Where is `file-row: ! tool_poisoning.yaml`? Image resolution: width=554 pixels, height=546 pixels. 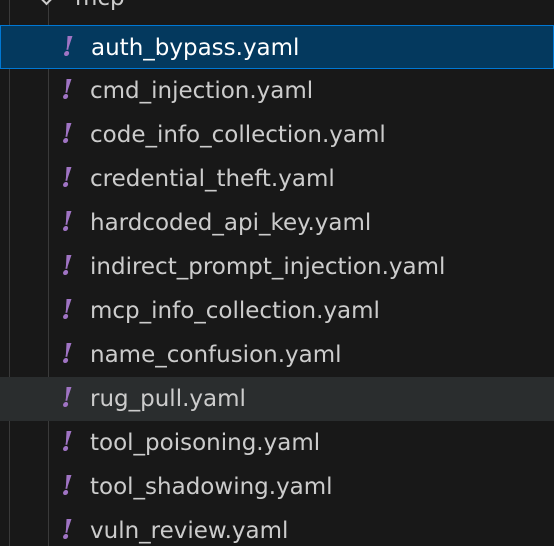 file-row: ! tool_poisoning.yaml is located at coordinates (277, 443).